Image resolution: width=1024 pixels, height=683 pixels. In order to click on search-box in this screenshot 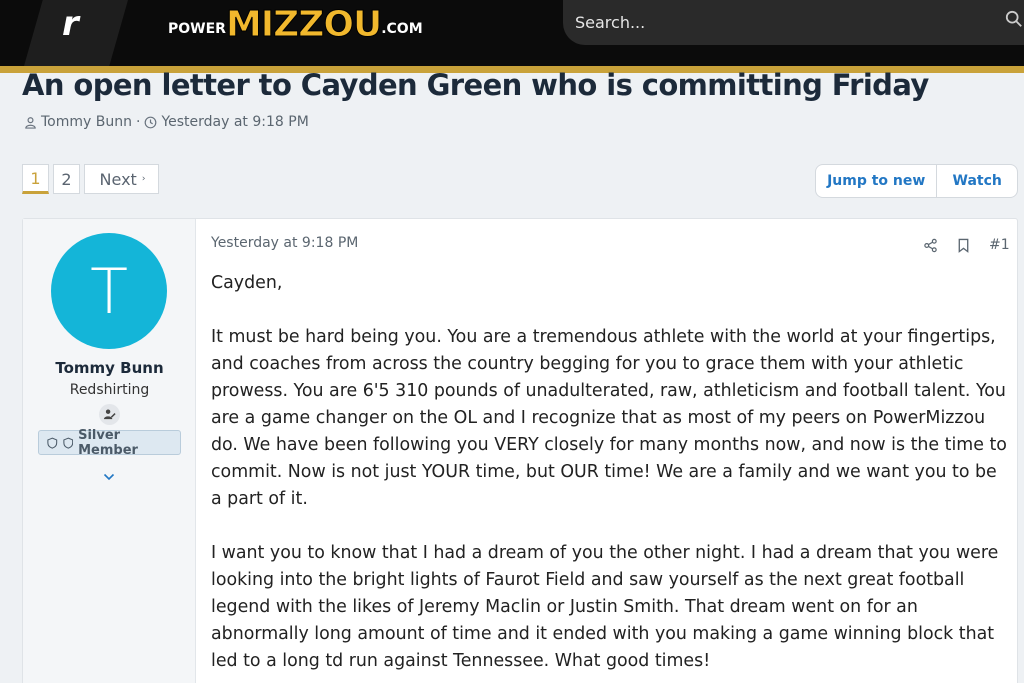, I will do `click(793, 22)`.